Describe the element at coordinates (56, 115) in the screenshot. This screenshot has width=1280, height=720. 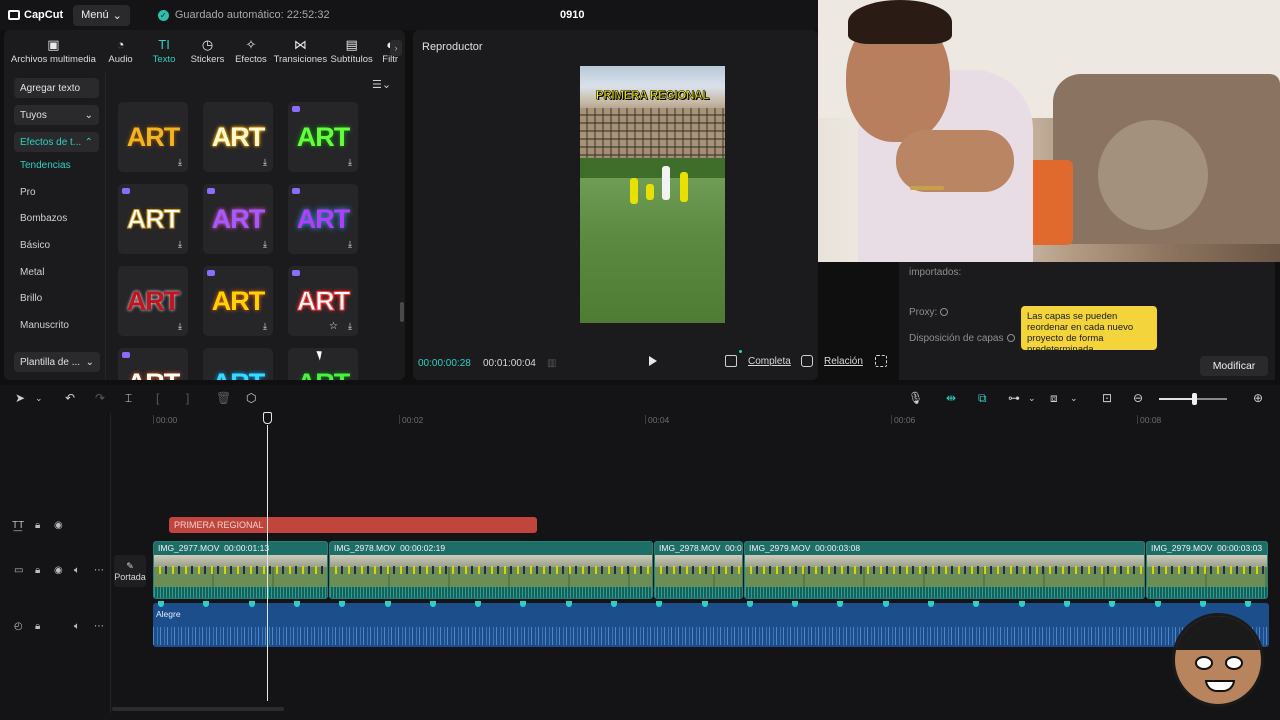
I see `yours-dropdown: Tuyos ⌄` at that location.